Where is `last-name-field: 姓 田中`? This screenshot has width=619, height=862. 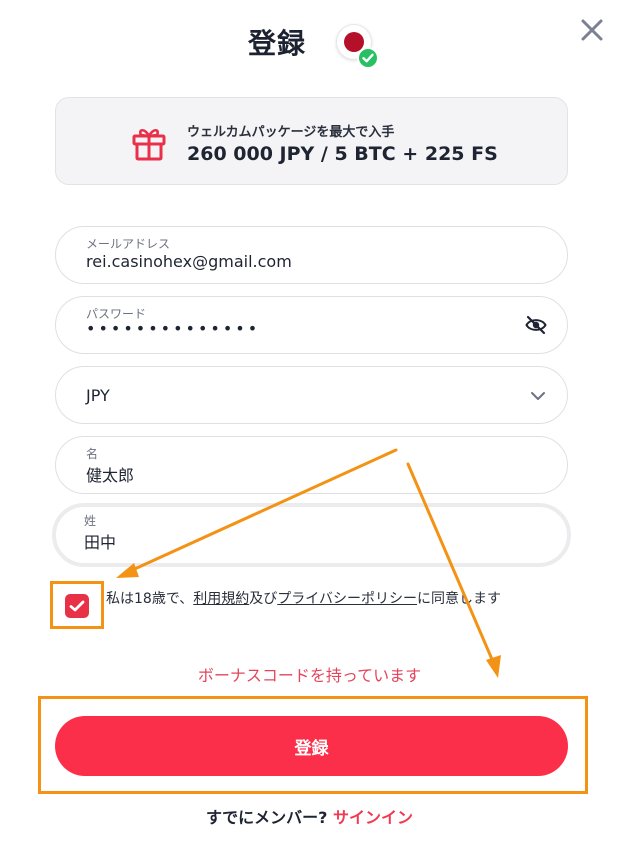 last-name-field: 姓 田中 is located at coordinates (311, 535).